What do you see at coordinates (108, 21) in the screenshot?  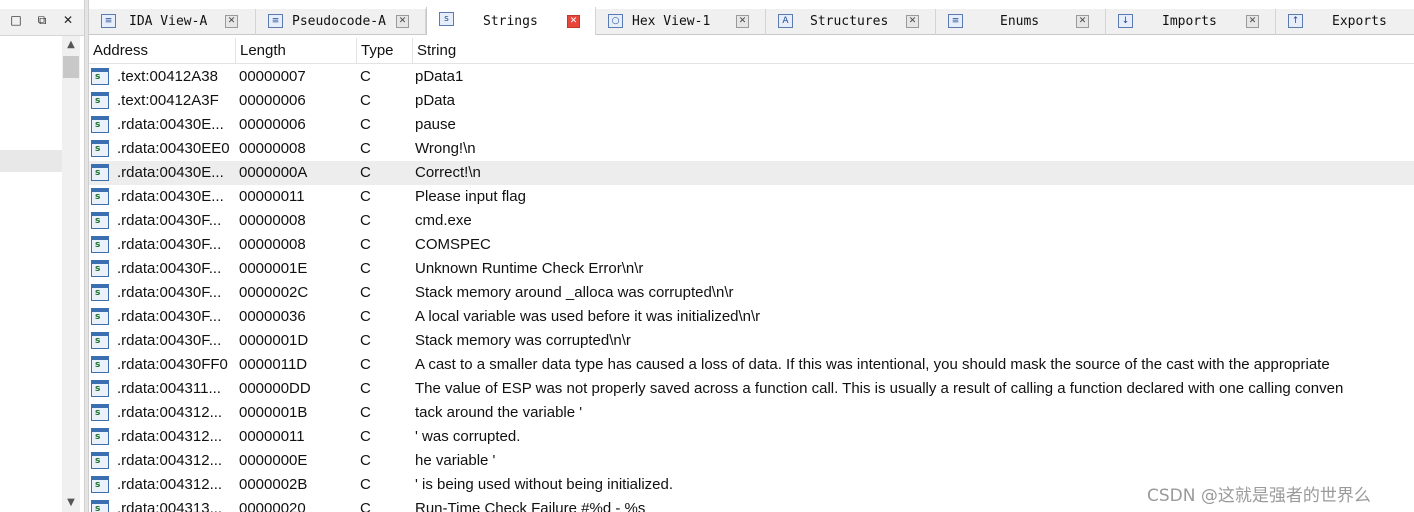 I see `ida-view-icon: ≡` at bounding box center [108, 21].